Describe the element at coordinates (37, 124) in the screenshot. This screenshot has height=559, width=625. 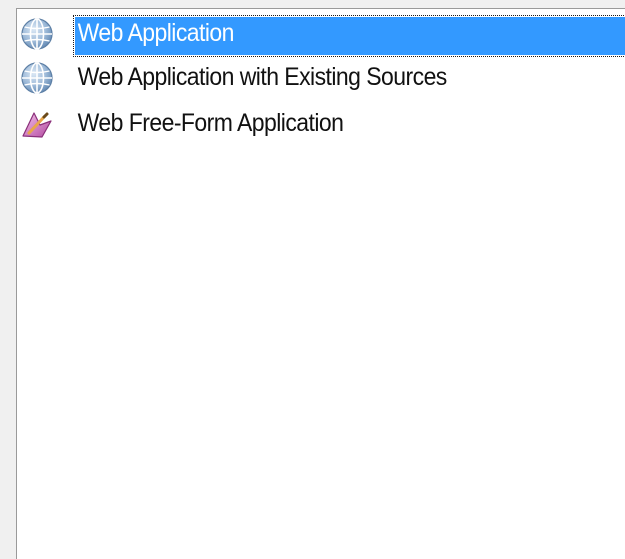
I see `freeform-app-icon` at that location.